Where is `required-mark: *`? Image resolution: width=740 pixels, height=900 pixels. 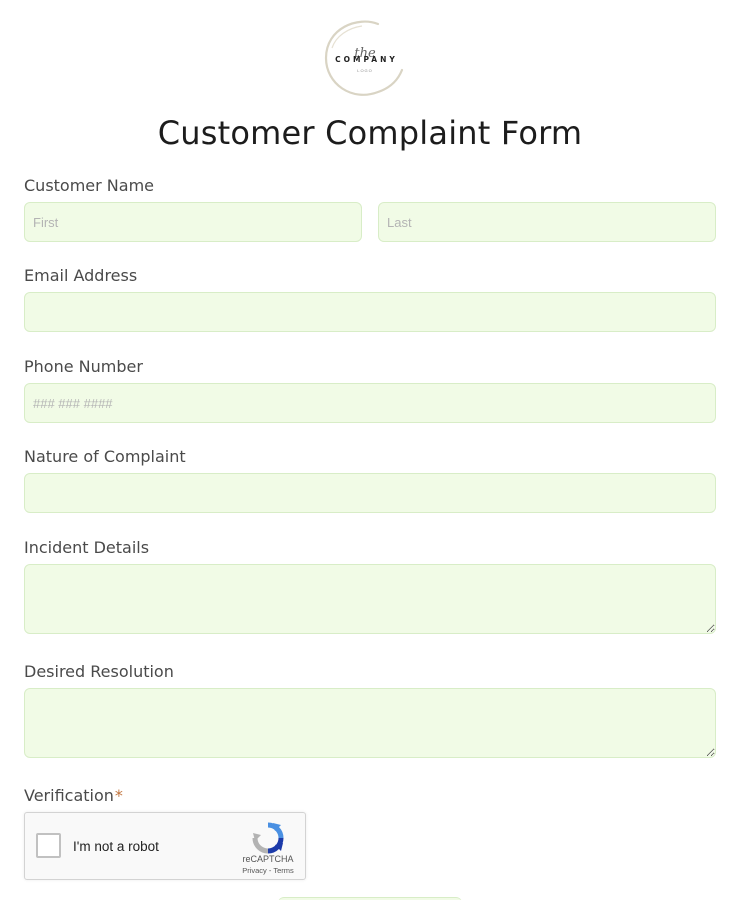 required-mark: * is located at coordinates (118, 795).